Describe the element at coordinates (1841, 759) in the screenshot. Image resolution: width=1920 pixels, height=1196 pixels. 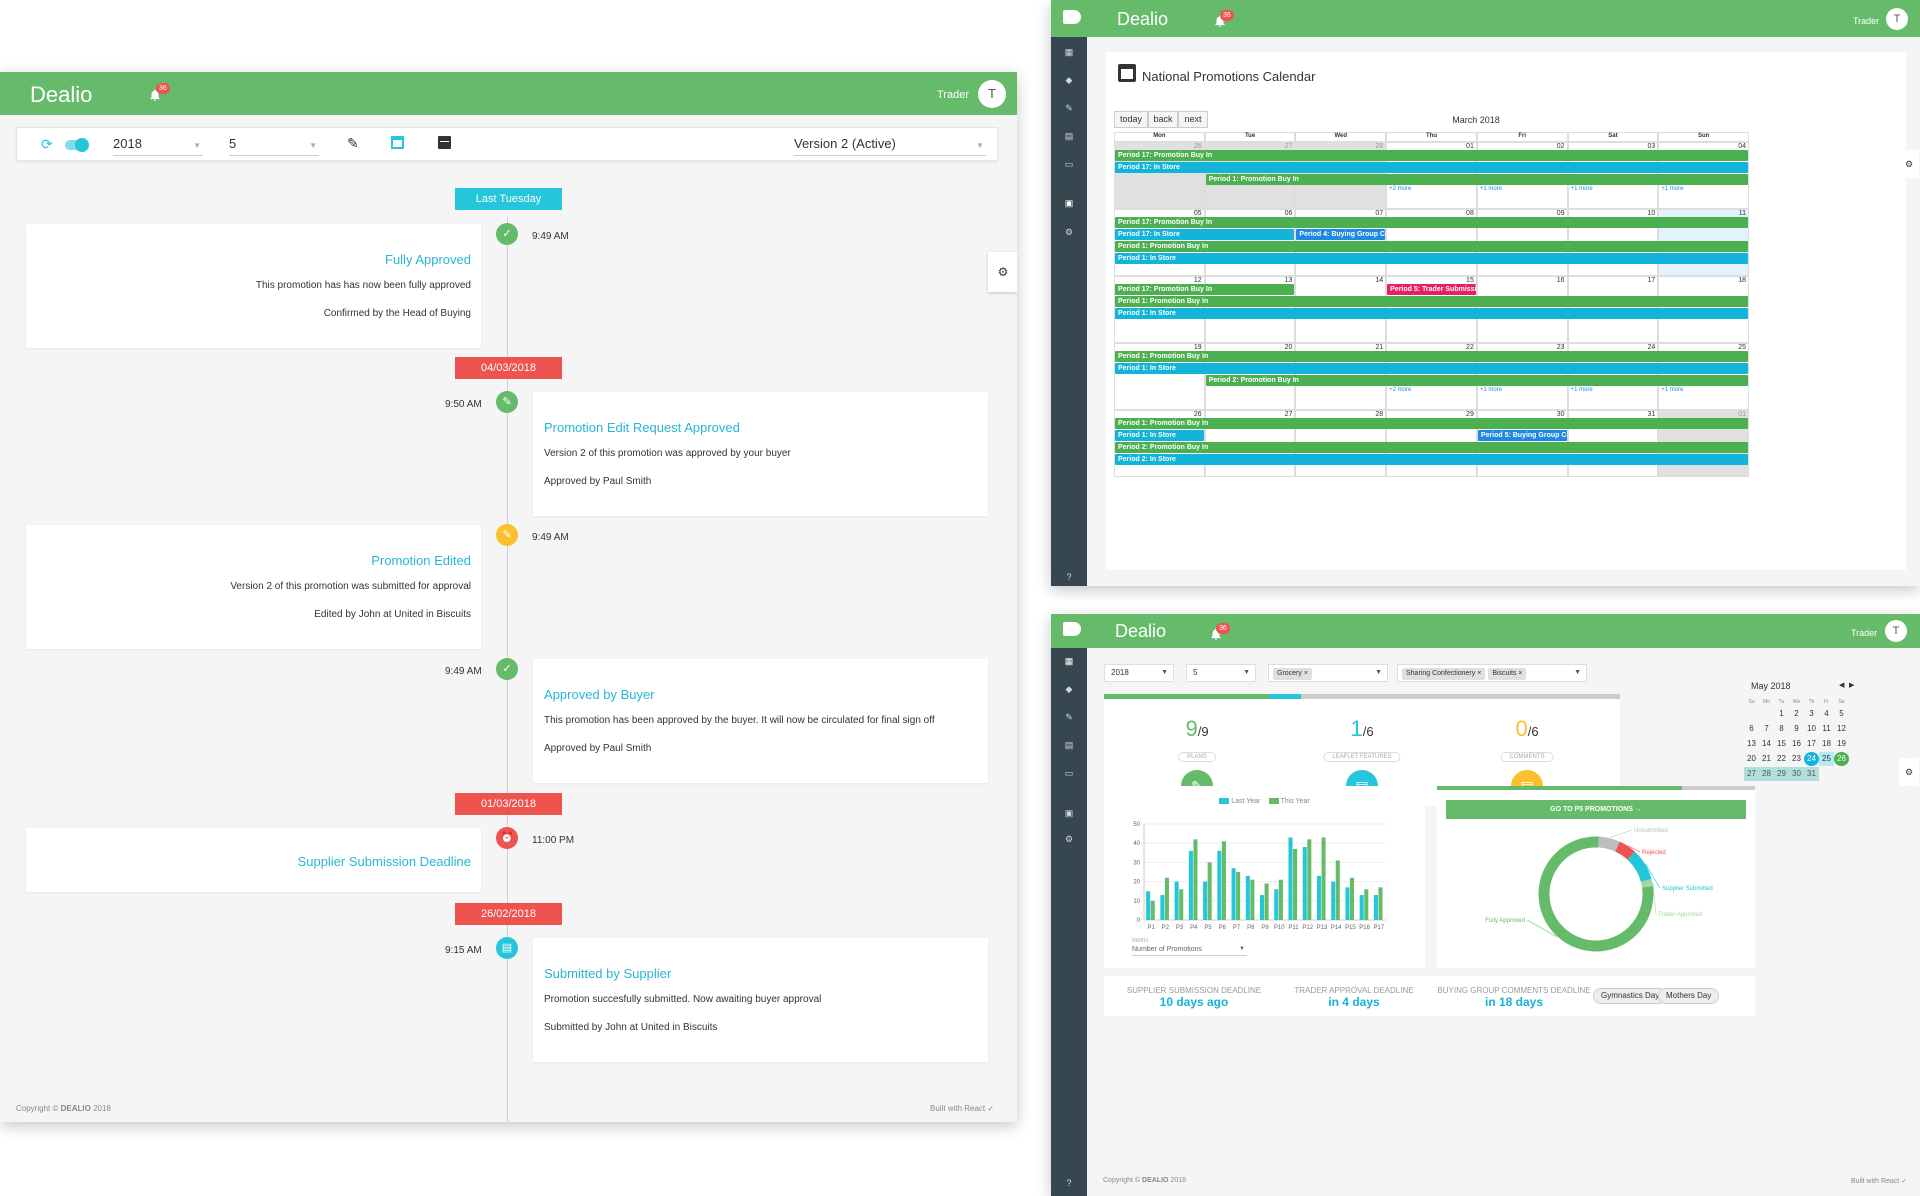
I see `mini-calendar-day: 26` at that location.